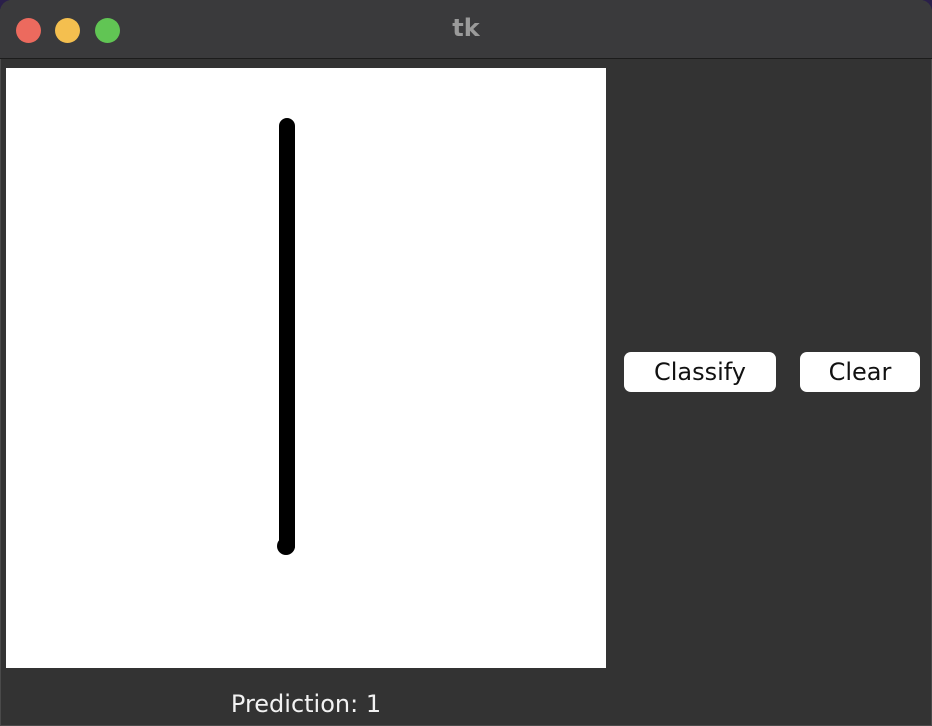 The image size is (932, 726). I want to click on drawn-stroke-end, so click(286, 546).